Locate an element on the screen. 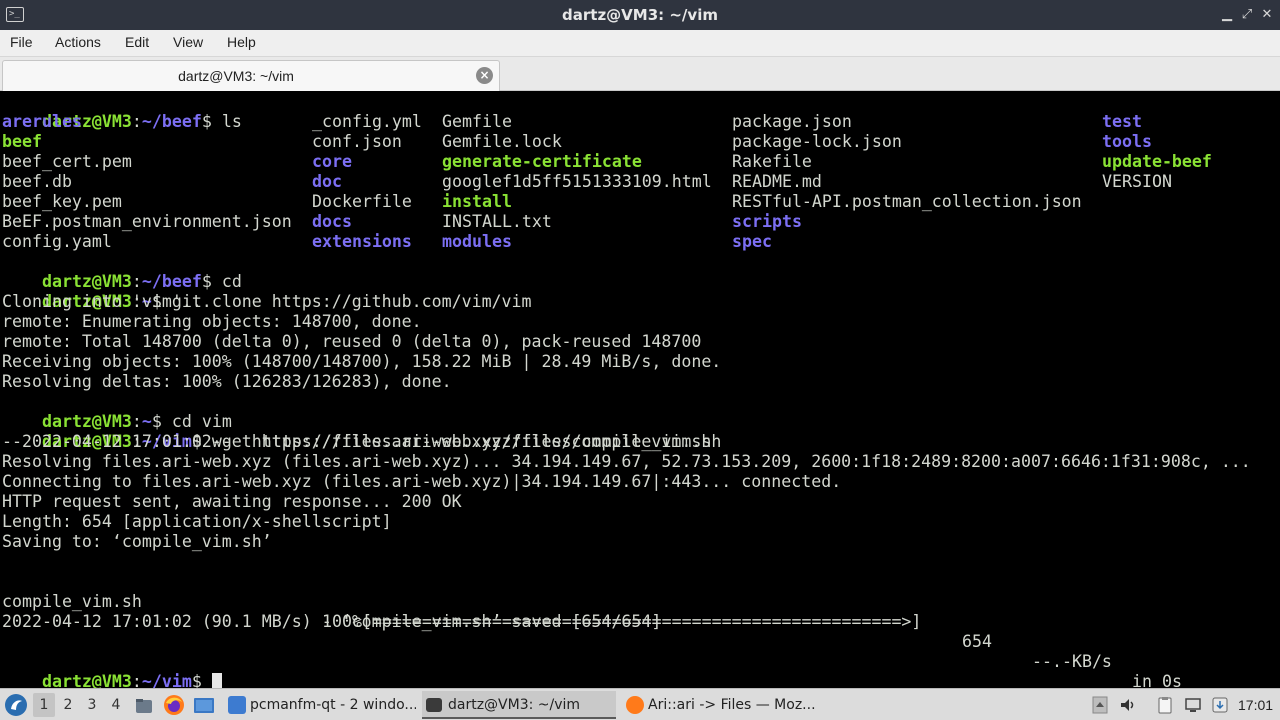  maximize-button: ⤢ is located at coordinates (1247, 15).